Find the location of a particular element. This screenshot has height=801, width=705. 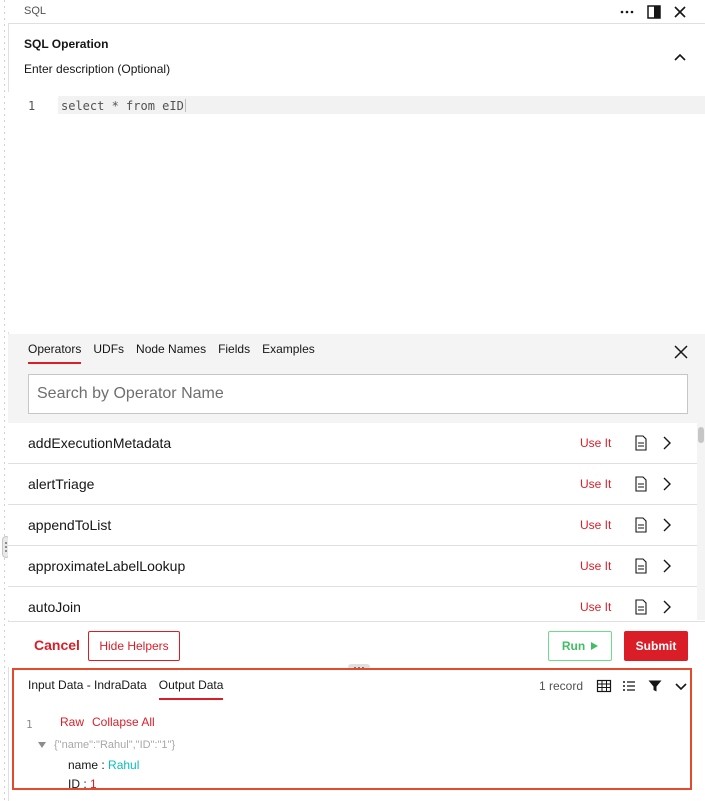

window-titlebar: SQL is located at coordinates (356, 12).